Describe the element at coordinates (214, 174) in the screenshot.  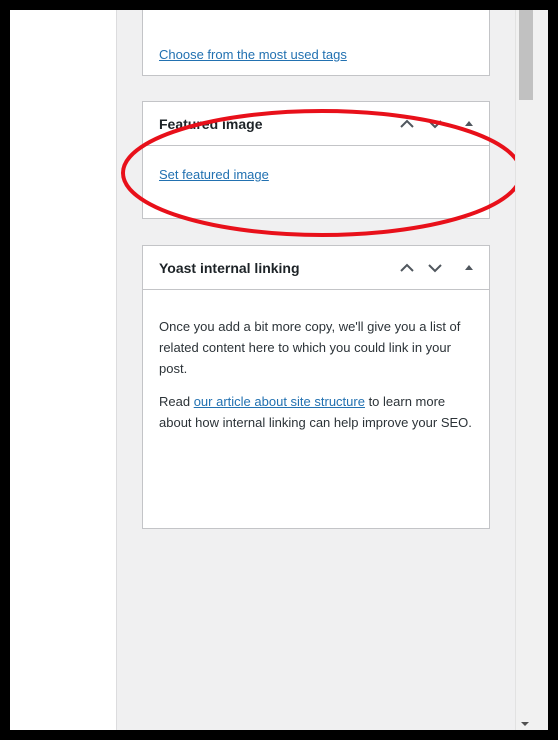
I see `set-featured-image-link: Set featured image` at that location.